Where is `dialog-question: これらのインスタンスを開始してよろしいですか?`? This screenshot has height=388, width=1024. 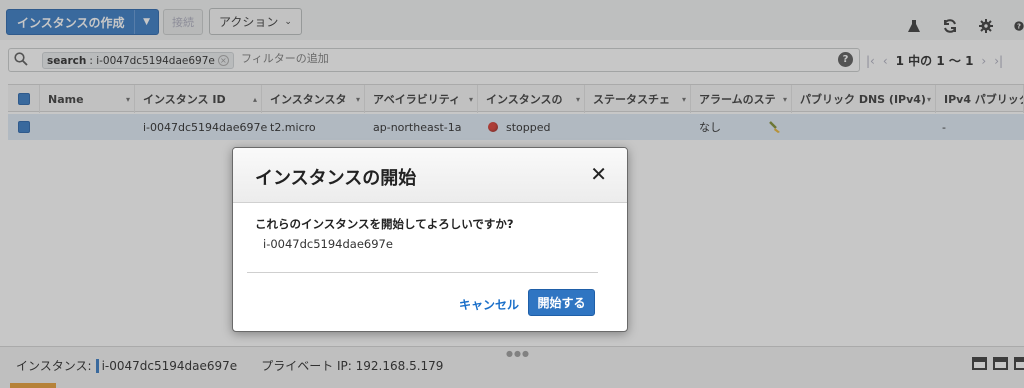
dialog-question: これらのインスタンスを開始してよろしいですか? is located at coordinates (384, 224).